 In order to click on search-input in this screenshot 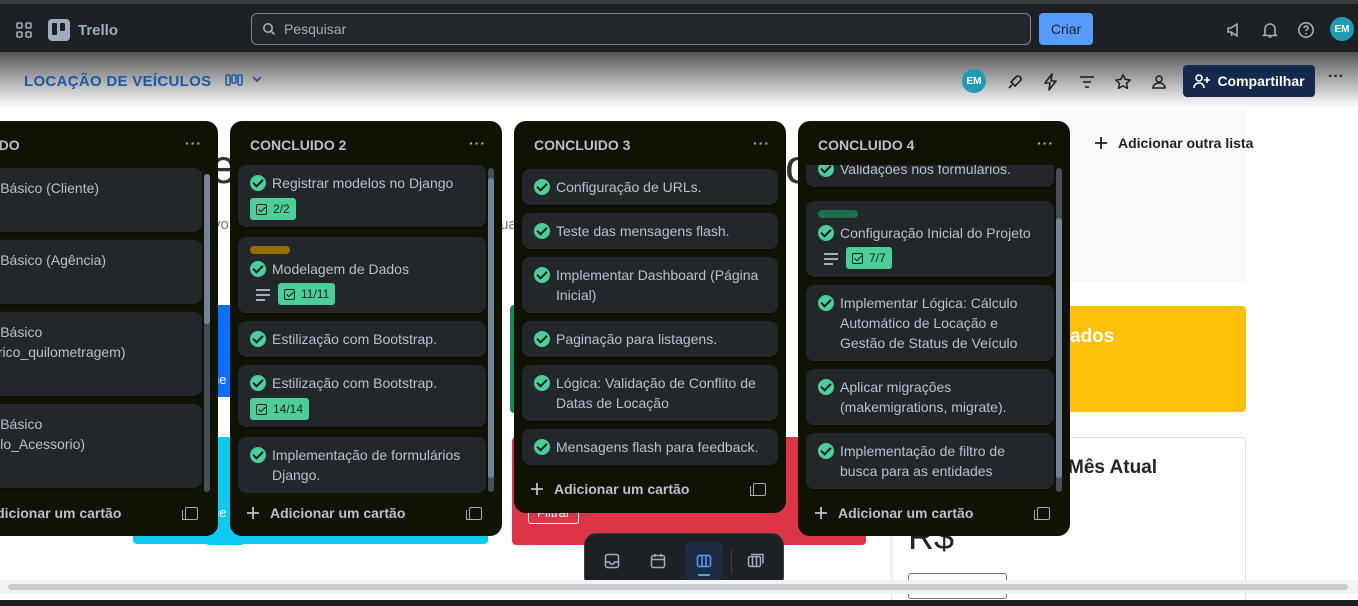, I will do `click(634, 29)`.